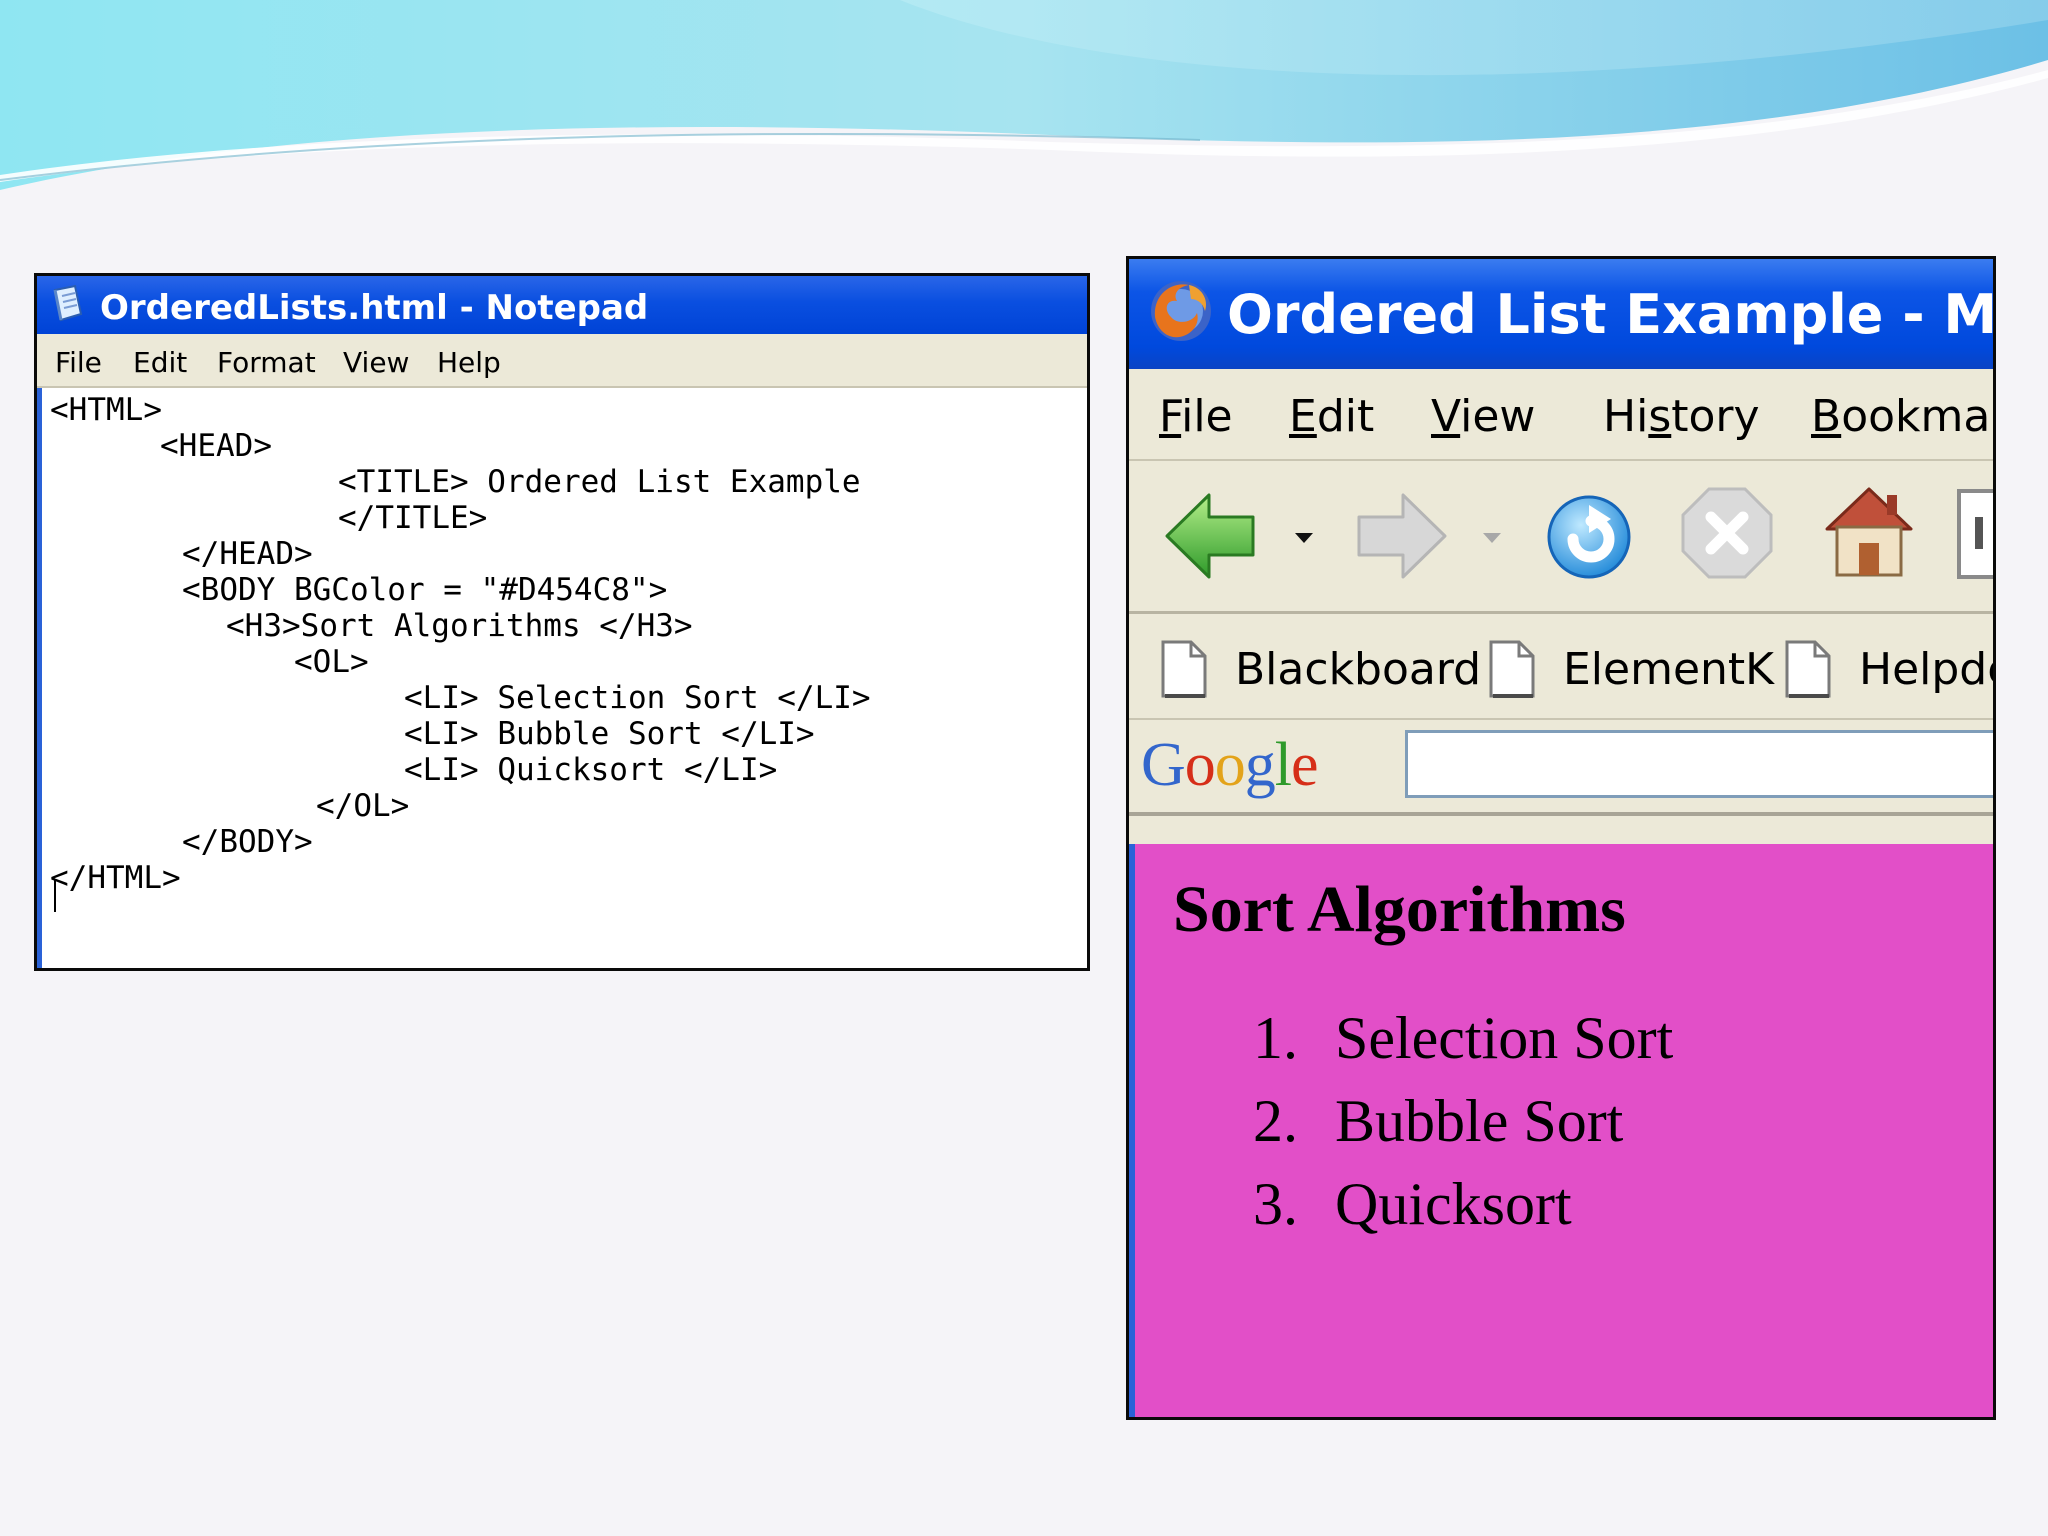 The height and width of the screenshot is (1536, 2048). Describe the element at coordinates (106, 410) in the screenshot. I see `code-line: <HTML>` at that location.